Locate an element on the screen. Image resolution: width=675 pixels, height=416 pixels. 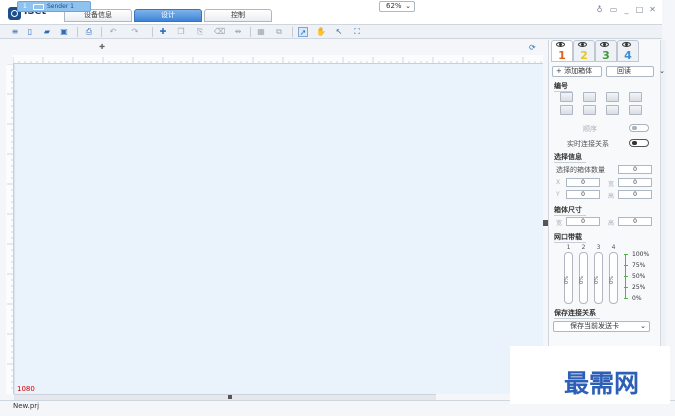
save-connection-section-title: 保存连接关系 is located at coordinates (577, 313).